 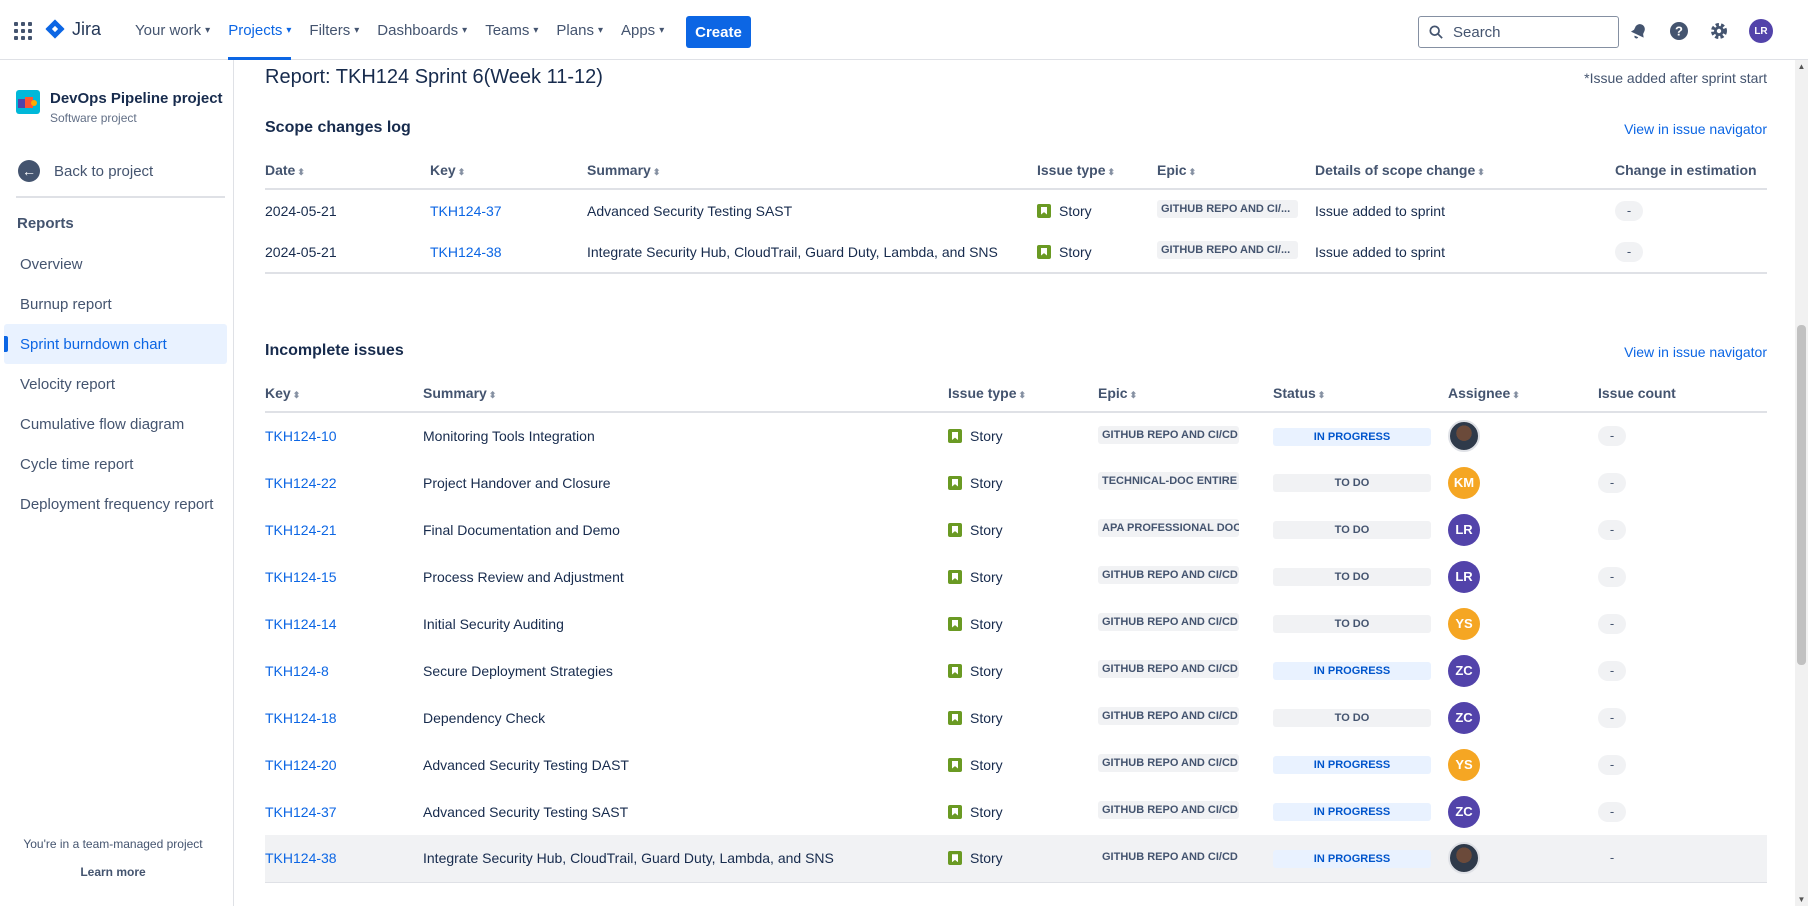 What do you see at coordinates (418, 30) in the screenshot?
I see `nav-label: Dashboards` at bounding box center [418, 30].